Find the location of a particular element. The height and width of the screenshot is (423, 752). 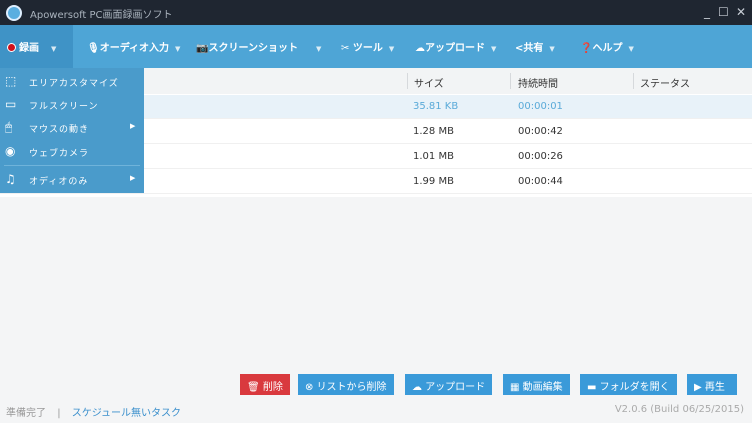

menu-item-webcam: ◉ ウェブカメラ is located at coordinates (72, 151).